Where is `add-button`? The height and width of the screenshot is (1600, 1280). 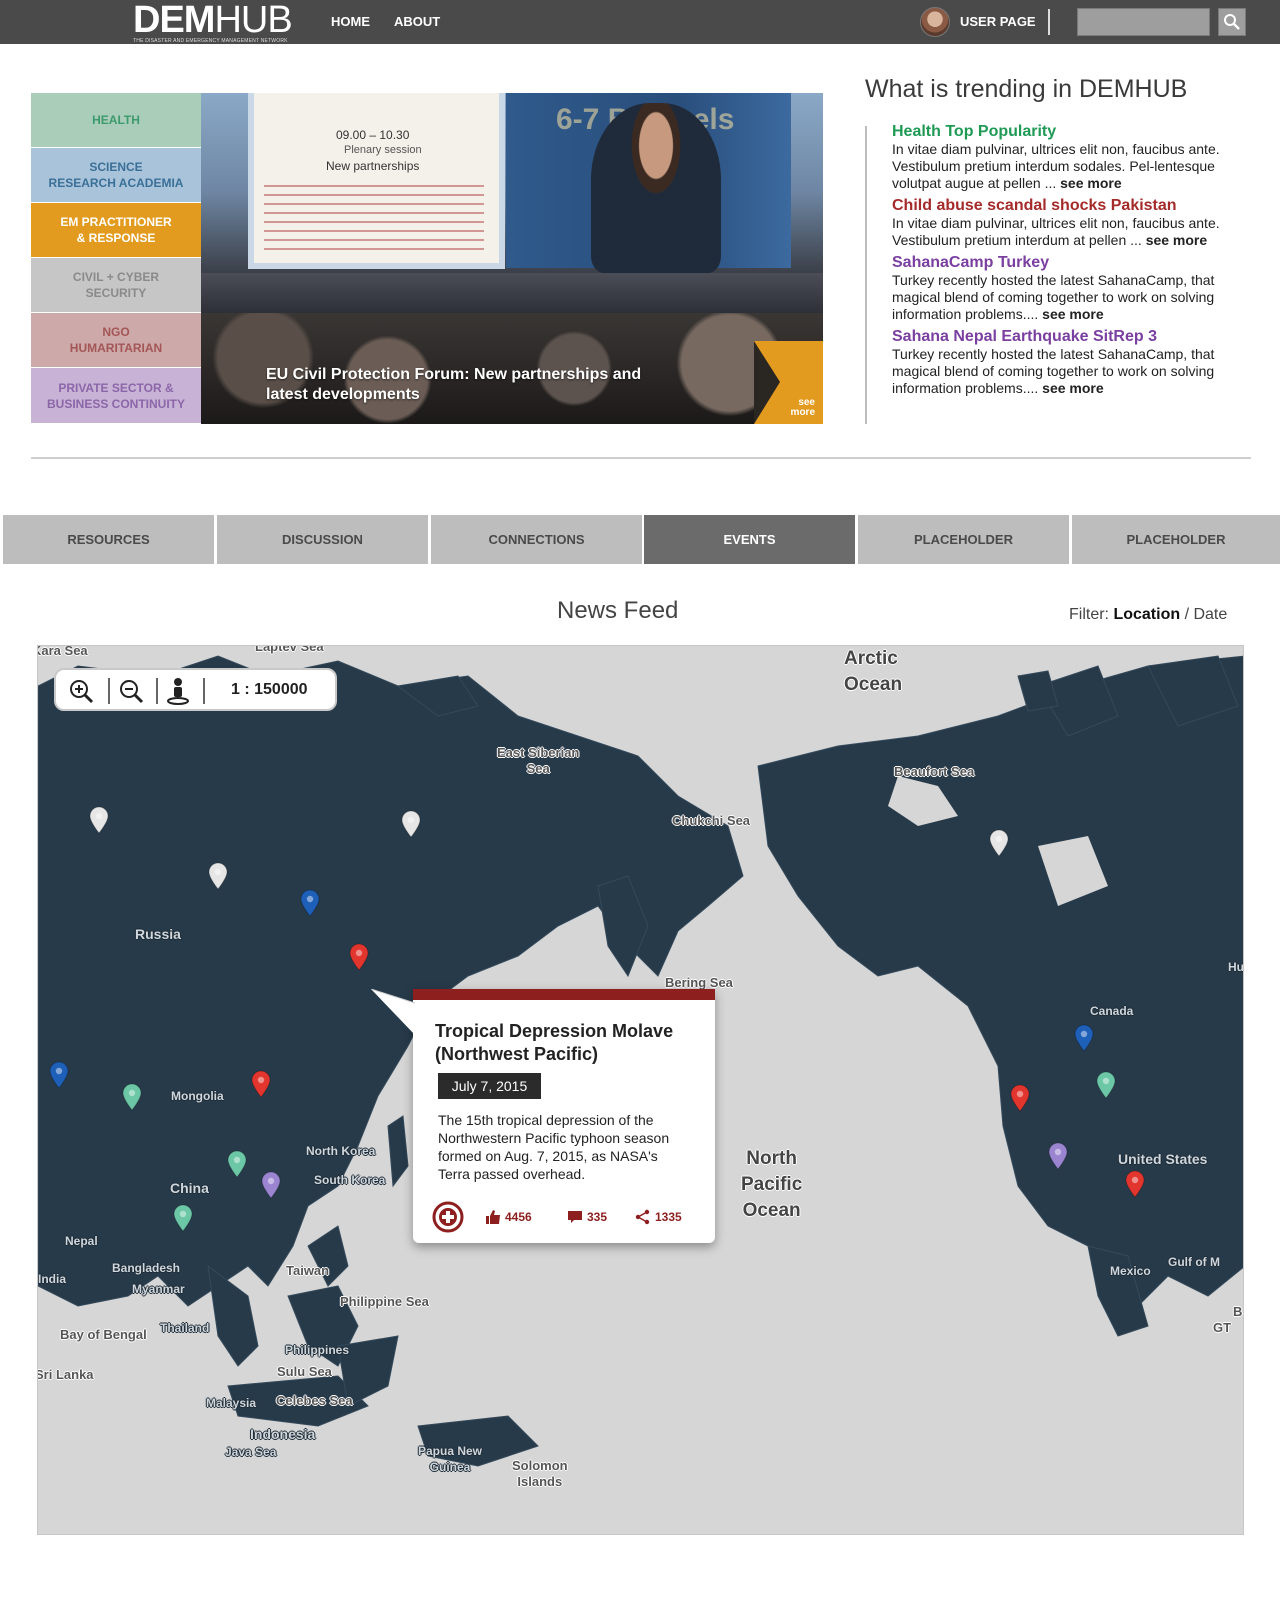 add-button is located at coordinates (448, 1217).